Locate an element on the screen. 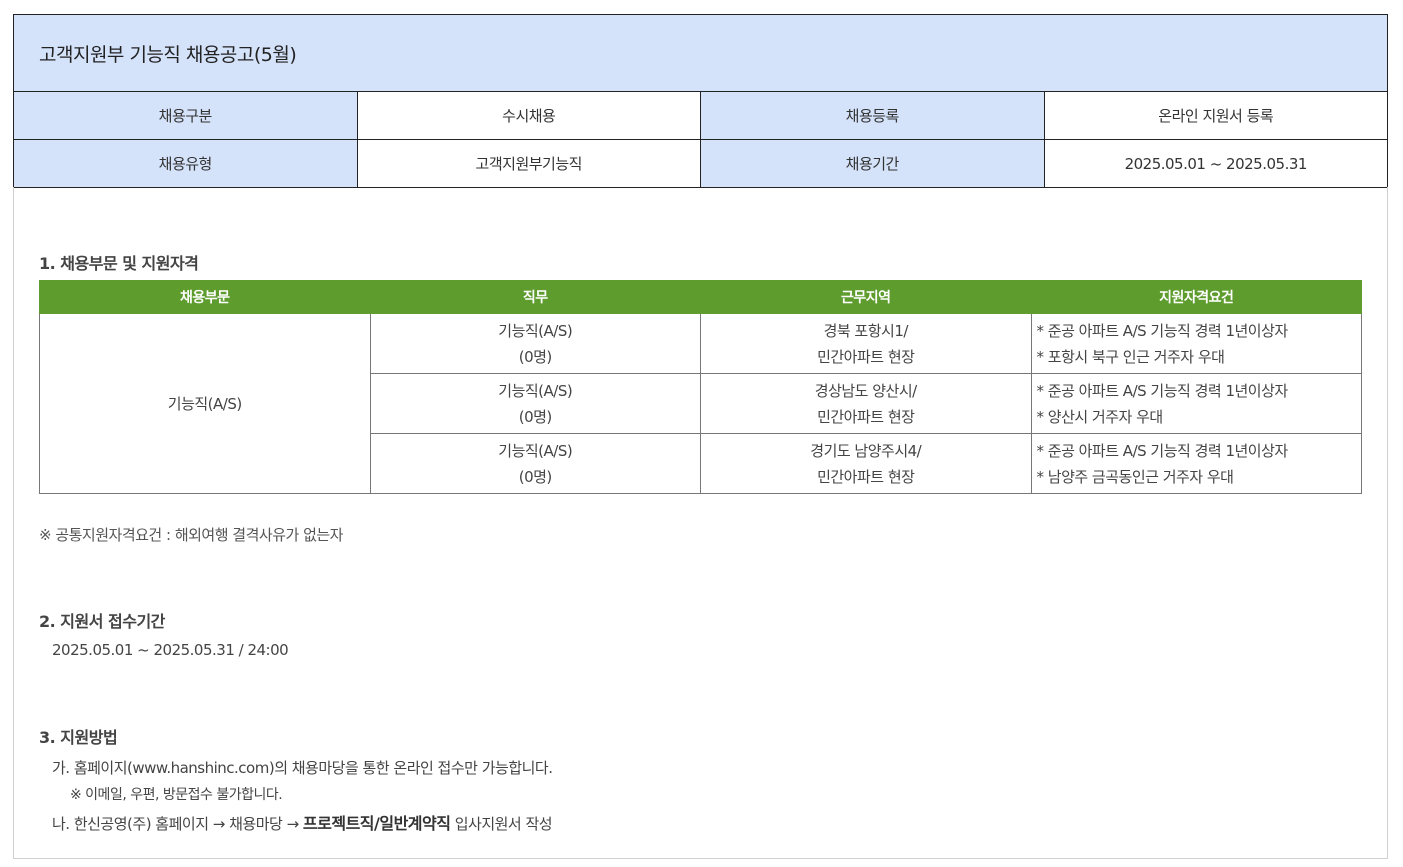 The height and width of the screenshot is (867, 1403). info-value-hiring-category: 수시채용 is located at coordinates (528, 115).